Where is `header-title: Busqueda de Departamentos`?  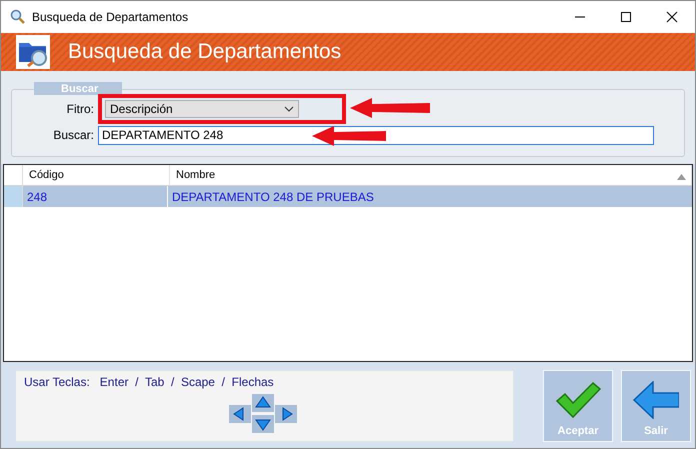 header-title: Busqueda de Departamentos is located at coordinates (205, 52).